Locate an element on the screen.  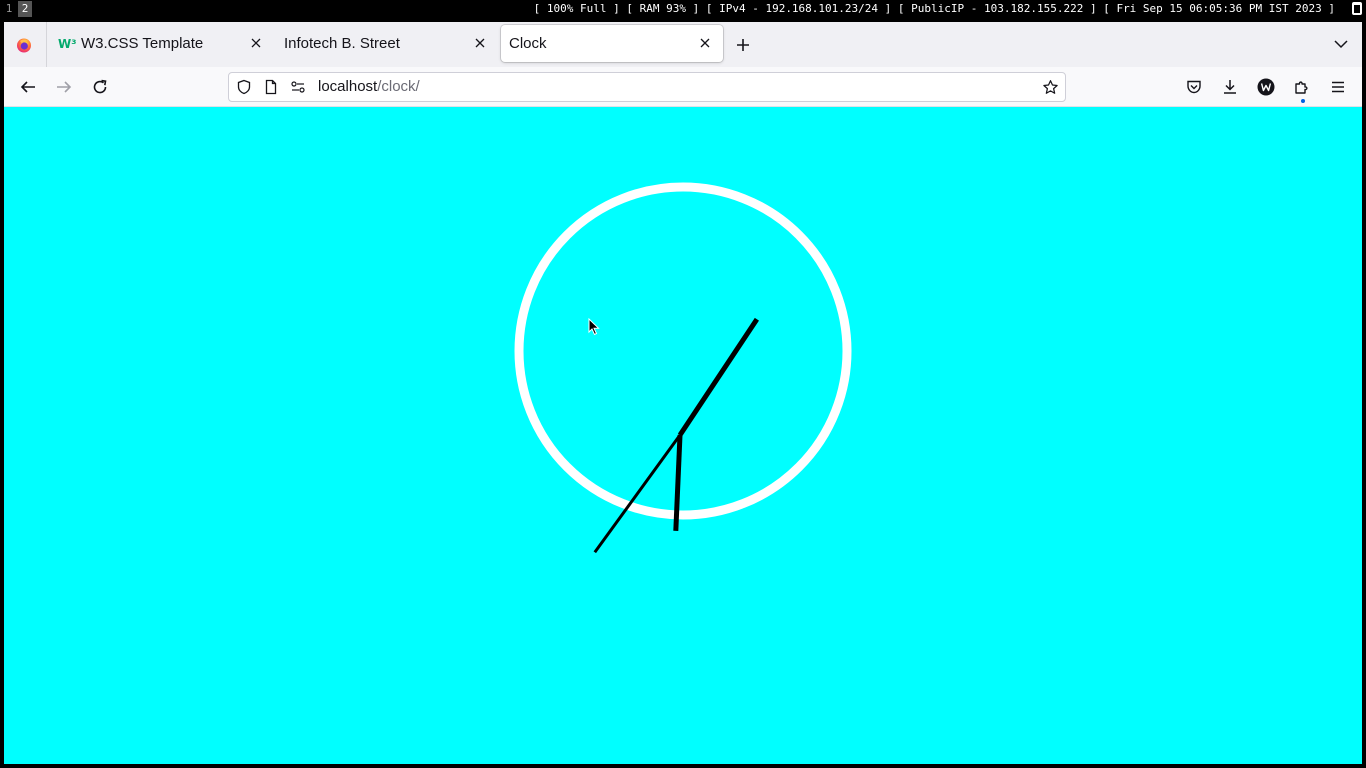
downloads-icon is located at coordinates (1230, 87).